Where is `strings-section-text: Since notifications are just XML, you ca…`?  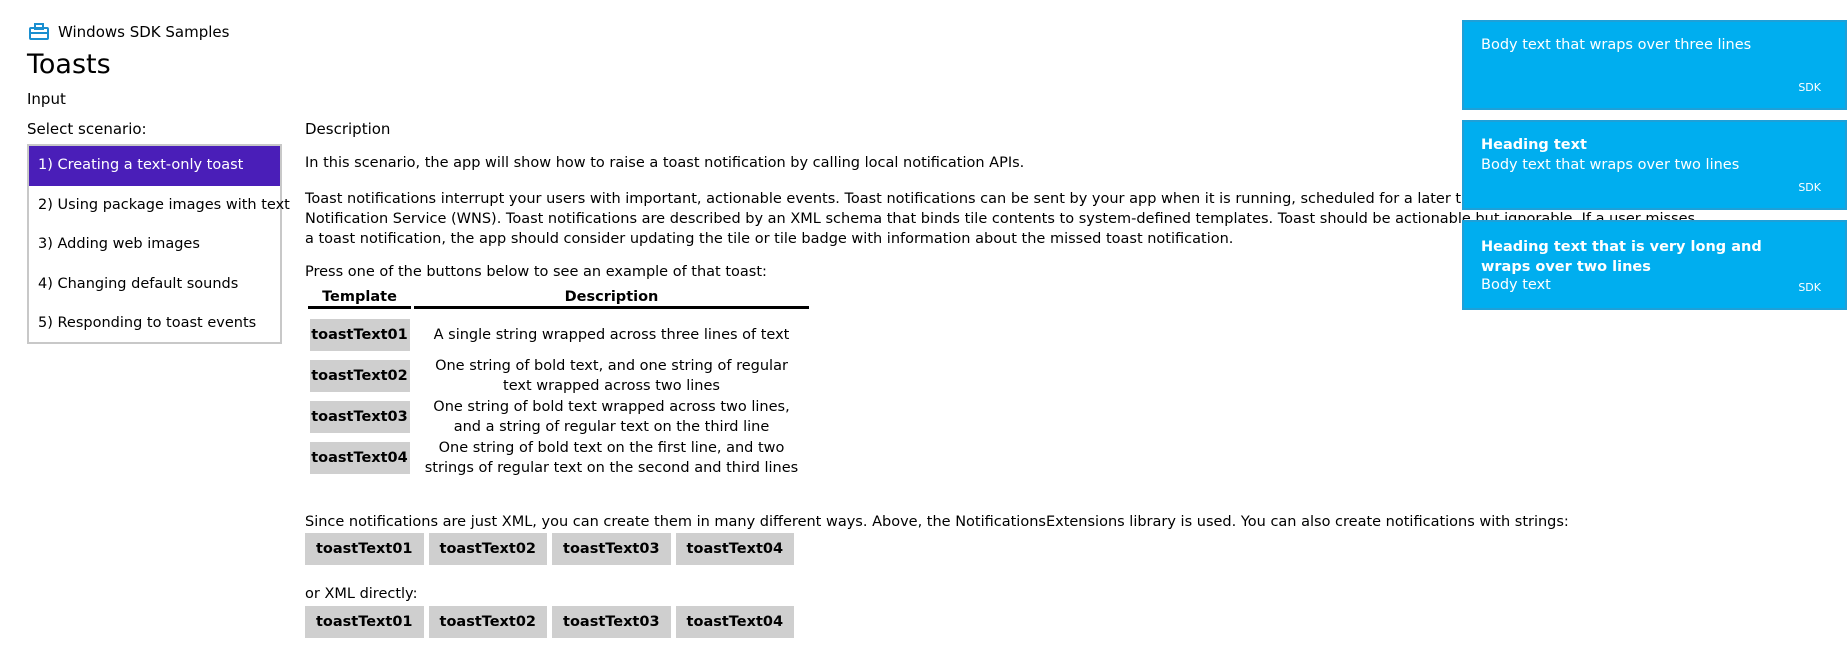 strings-section-text: Since notifications are just XML, you ca… is located at coordinates (937, 522).